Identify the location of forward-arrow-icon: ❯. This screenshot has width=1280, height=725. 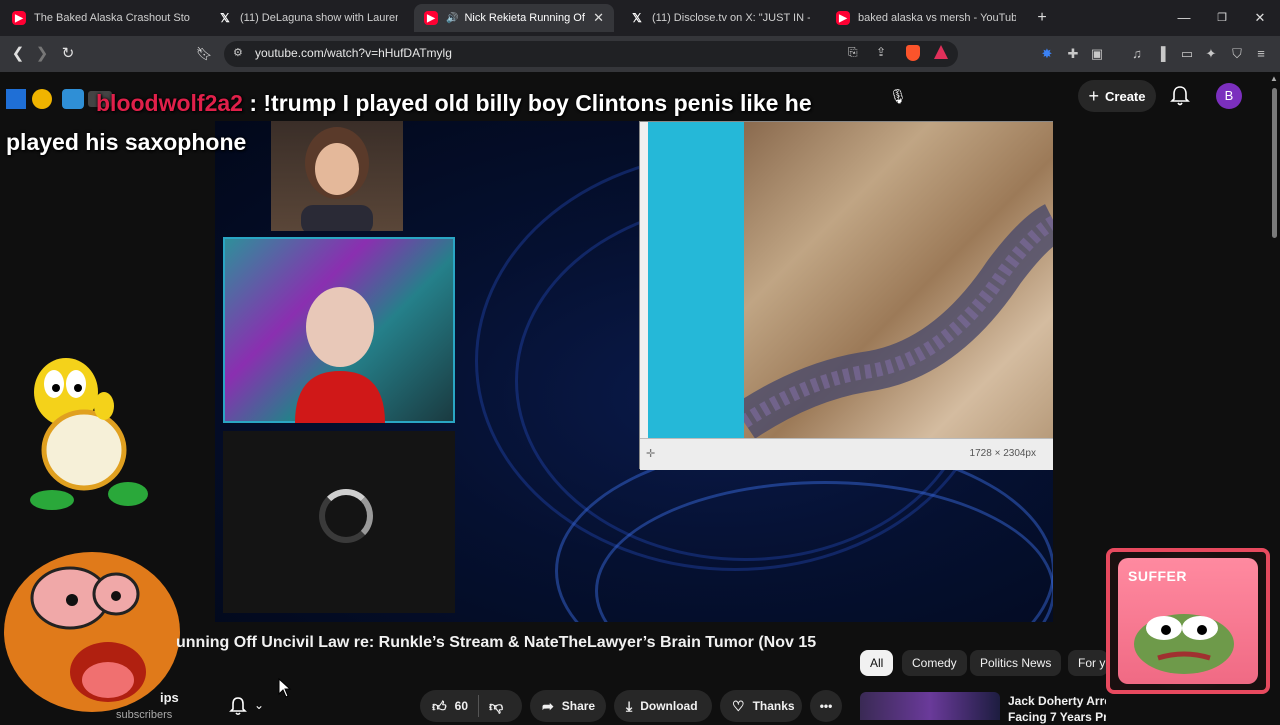
(42, 54).